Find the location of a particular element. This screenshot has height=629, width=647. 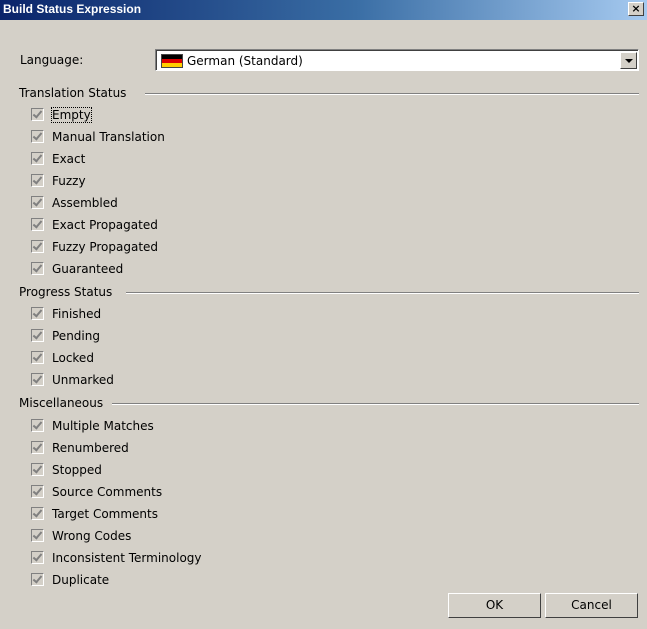

checkbox-label: Empty is located at coordinates (71, 115).